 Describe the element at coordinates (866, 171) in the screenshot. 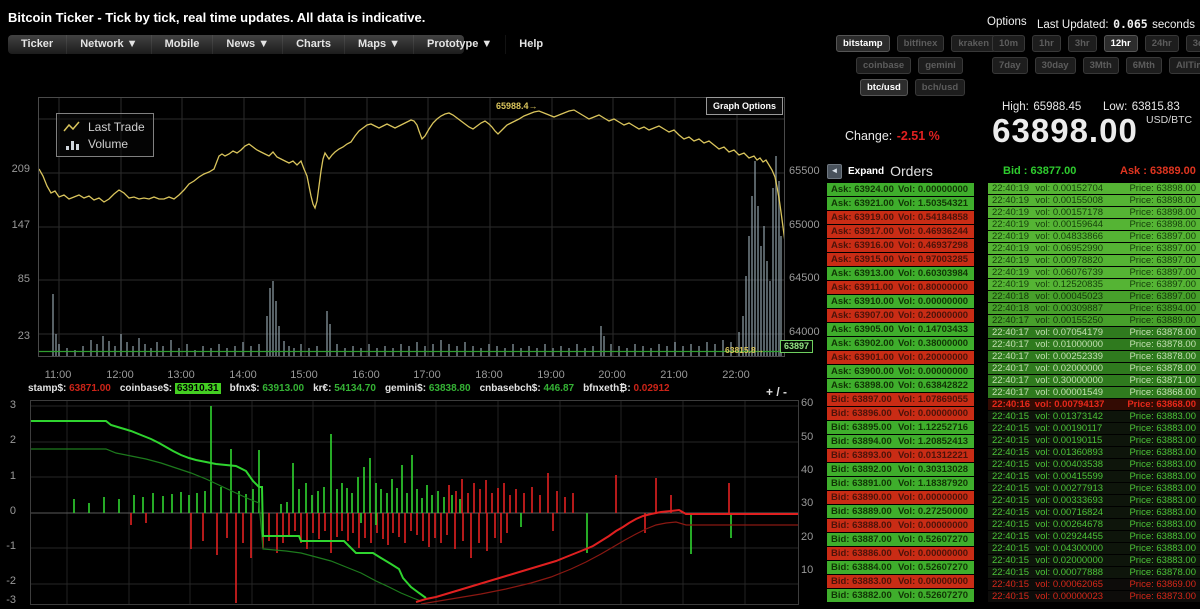

I see `expand-button: Expand` at that location.